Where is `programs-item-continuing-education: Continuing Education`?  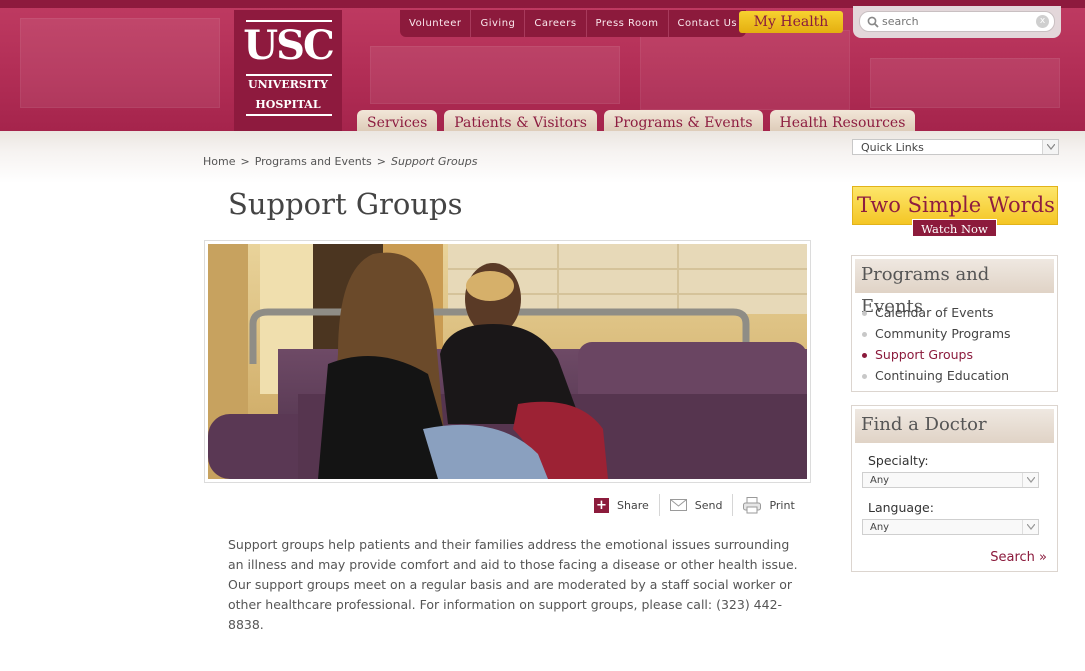 programs-item-continuing-education: Continuing Education is located at coordinates (954, 375).